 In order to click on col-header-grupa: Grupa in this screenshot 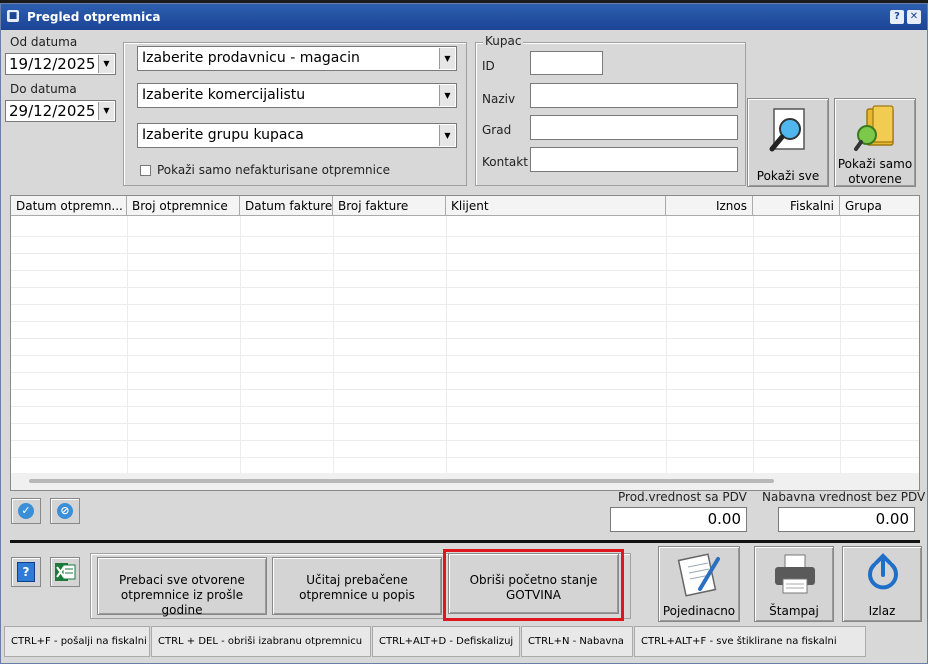, I will do `click(879, 206)`.